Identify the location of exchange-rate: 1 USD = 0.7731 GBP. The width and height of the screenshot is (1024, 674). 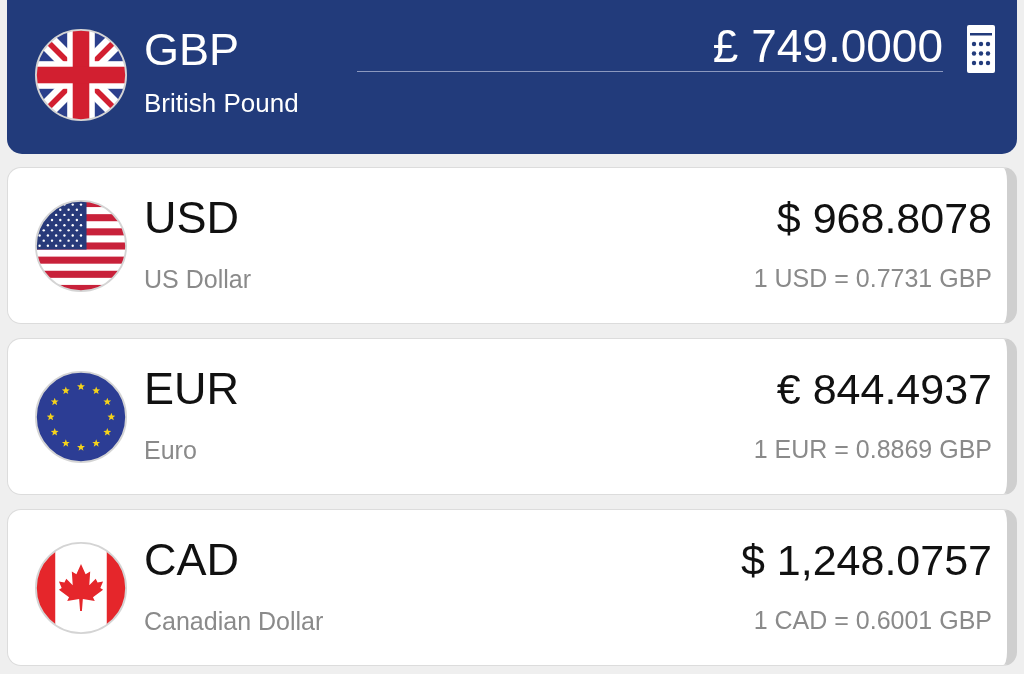
(872, 277).